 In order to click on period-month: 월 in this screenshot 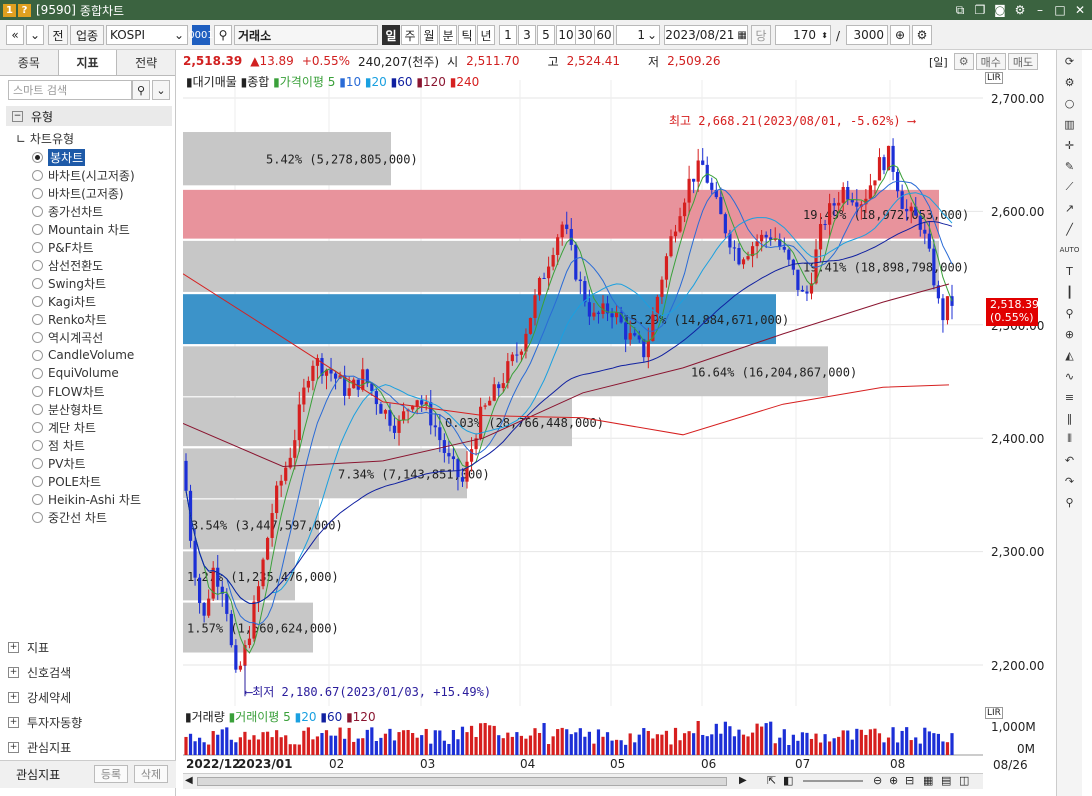, I will do `click(429, 35)`.